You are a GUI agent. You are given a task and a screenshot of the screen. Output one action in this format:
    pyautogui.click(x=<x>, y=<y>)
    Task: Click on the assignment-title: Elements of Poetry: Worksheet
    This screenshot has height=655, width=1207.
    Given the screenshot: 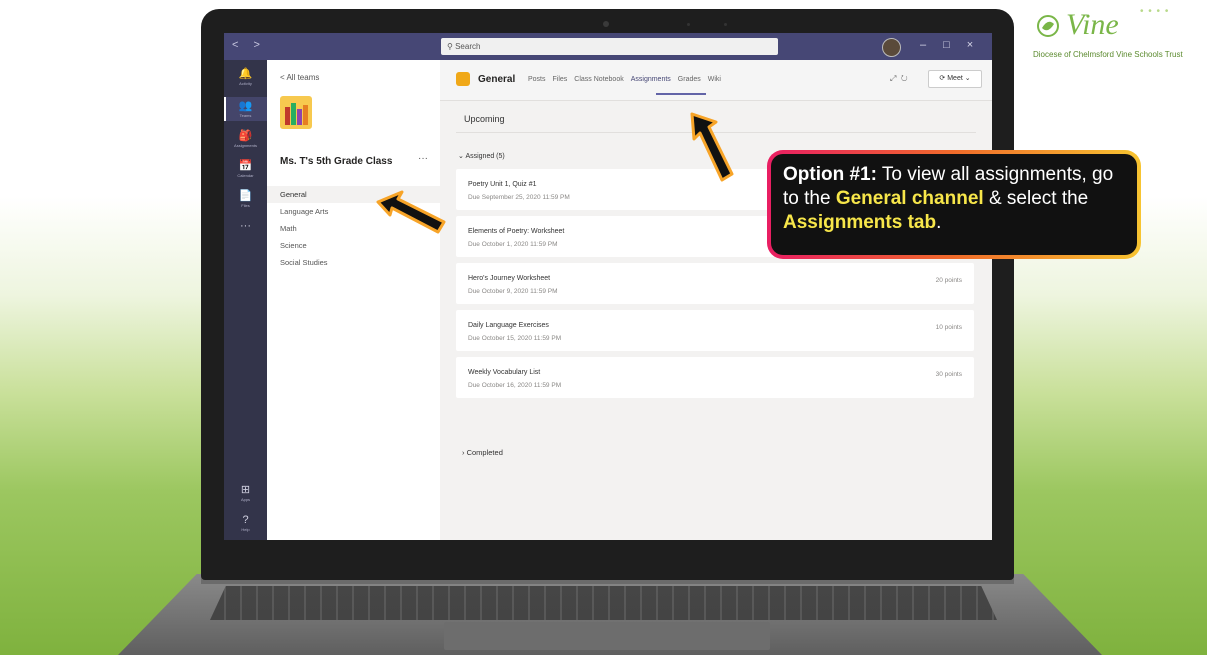 What is the action you would take?
    pyautogui.click(x=516, y=231)
    